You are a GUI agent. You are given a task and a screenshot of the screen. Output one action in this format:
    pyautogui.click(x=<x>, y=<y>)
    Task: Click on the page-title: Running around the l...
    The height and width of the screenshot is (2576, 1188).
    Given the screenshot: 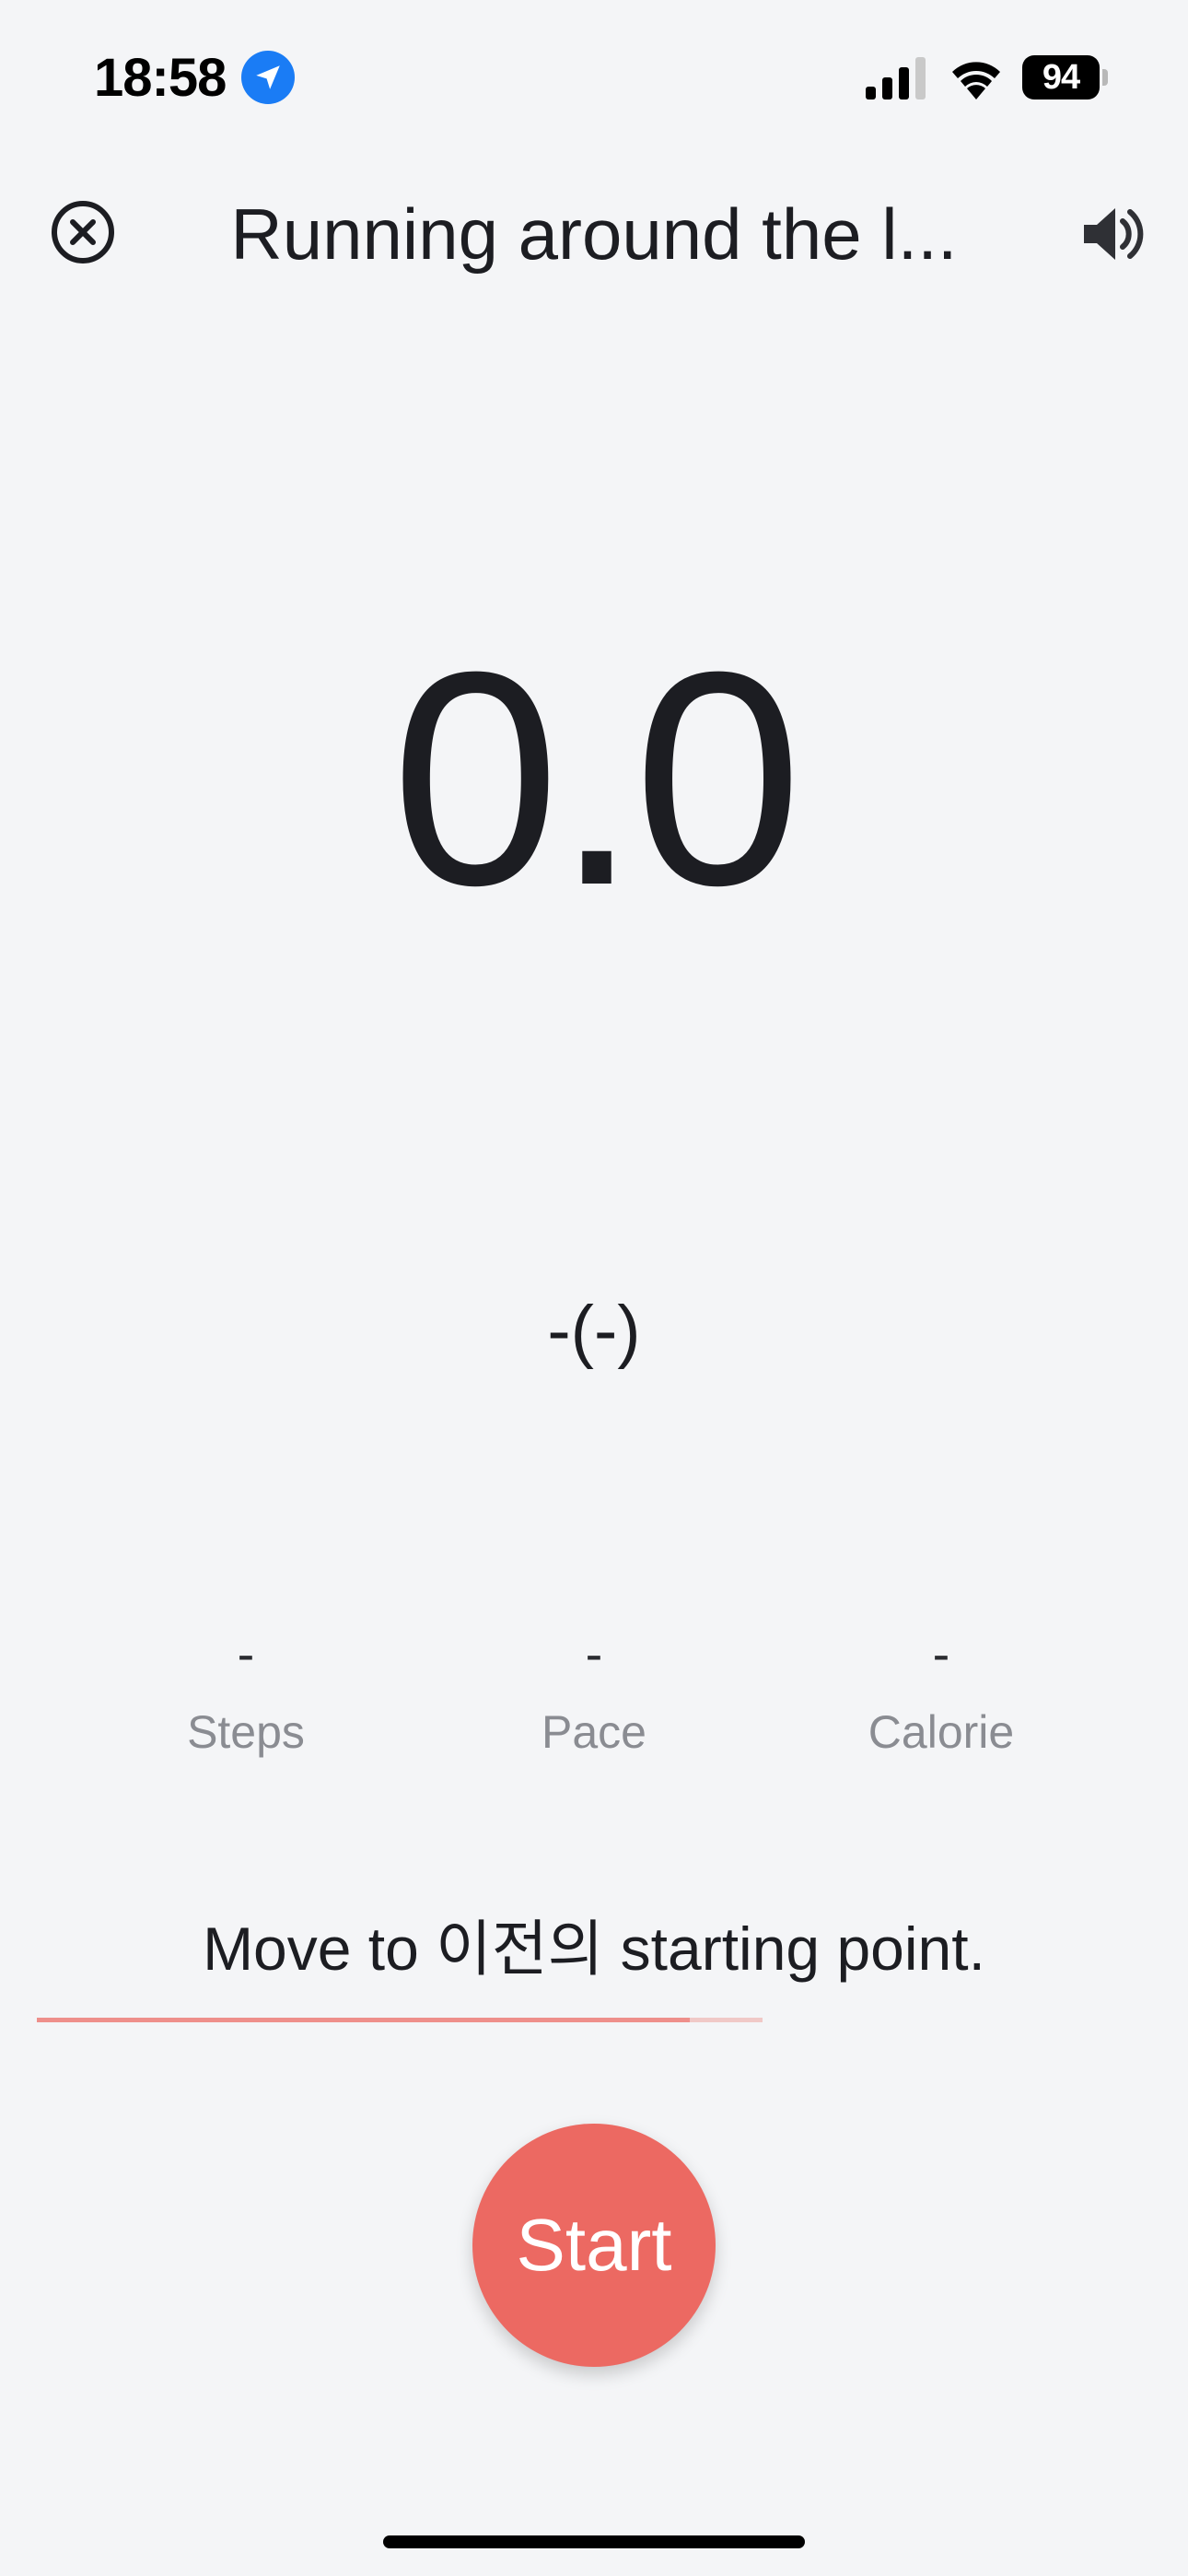 What is the action you would take?
    pyautogui.click(x=594, y=234)
    